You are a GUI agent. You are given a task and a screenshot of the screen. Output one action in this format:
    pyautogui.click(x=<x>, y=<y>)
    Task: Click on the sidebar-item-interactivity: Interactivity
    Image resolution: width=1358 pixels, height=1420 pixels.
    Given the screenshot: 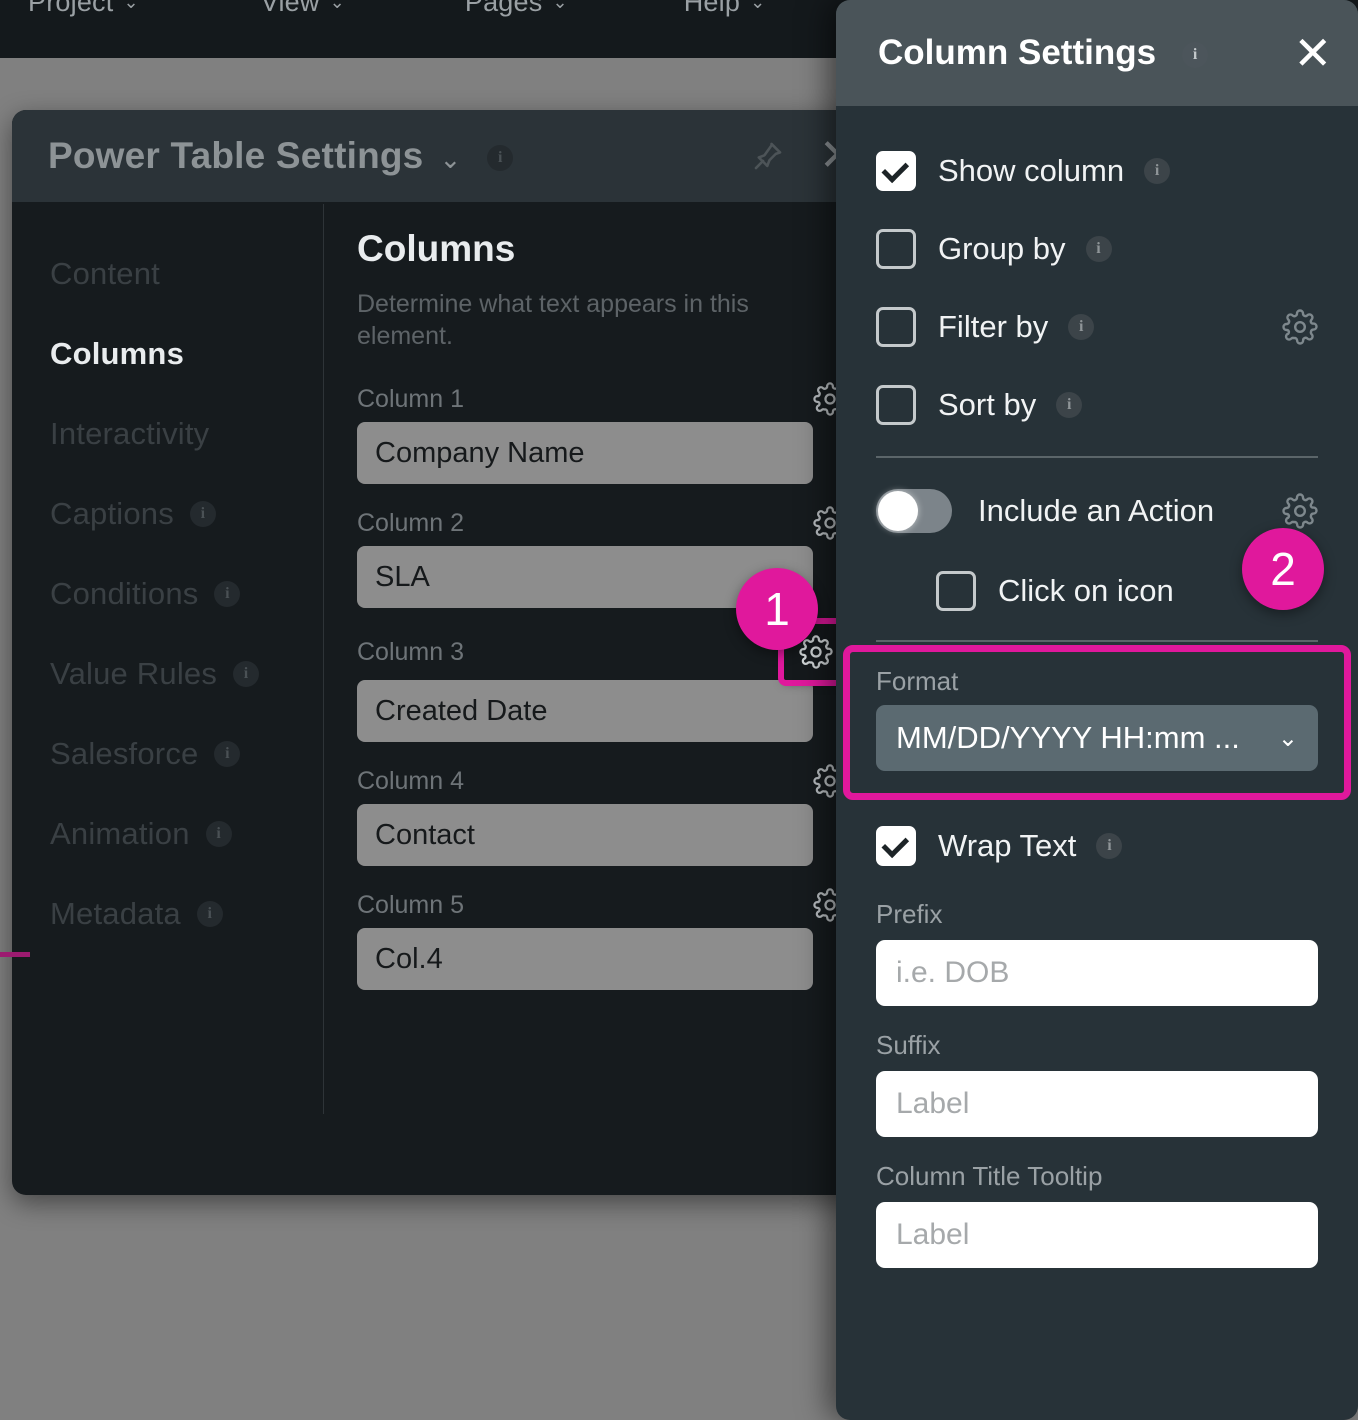 What is the action you would take?
    pyautogui.click(x=186, y=434)
    